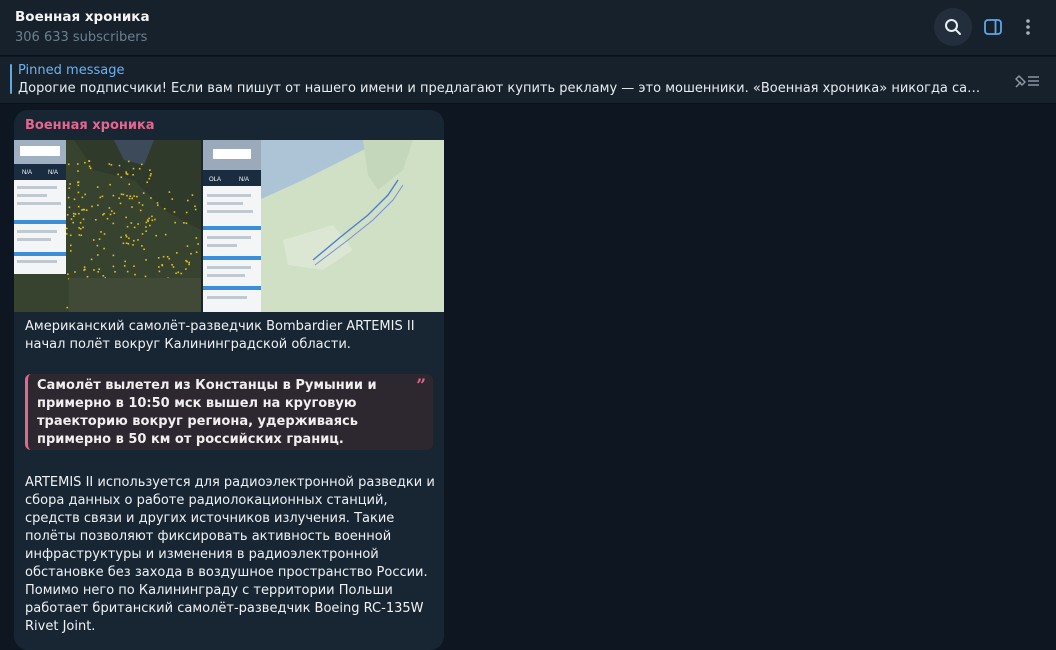 This screenshot has height=650, width=1056. What do you see at coordinates (11, 79) in the screenshot?
I see `pinned-indicator` at bounding box center [11, 79].